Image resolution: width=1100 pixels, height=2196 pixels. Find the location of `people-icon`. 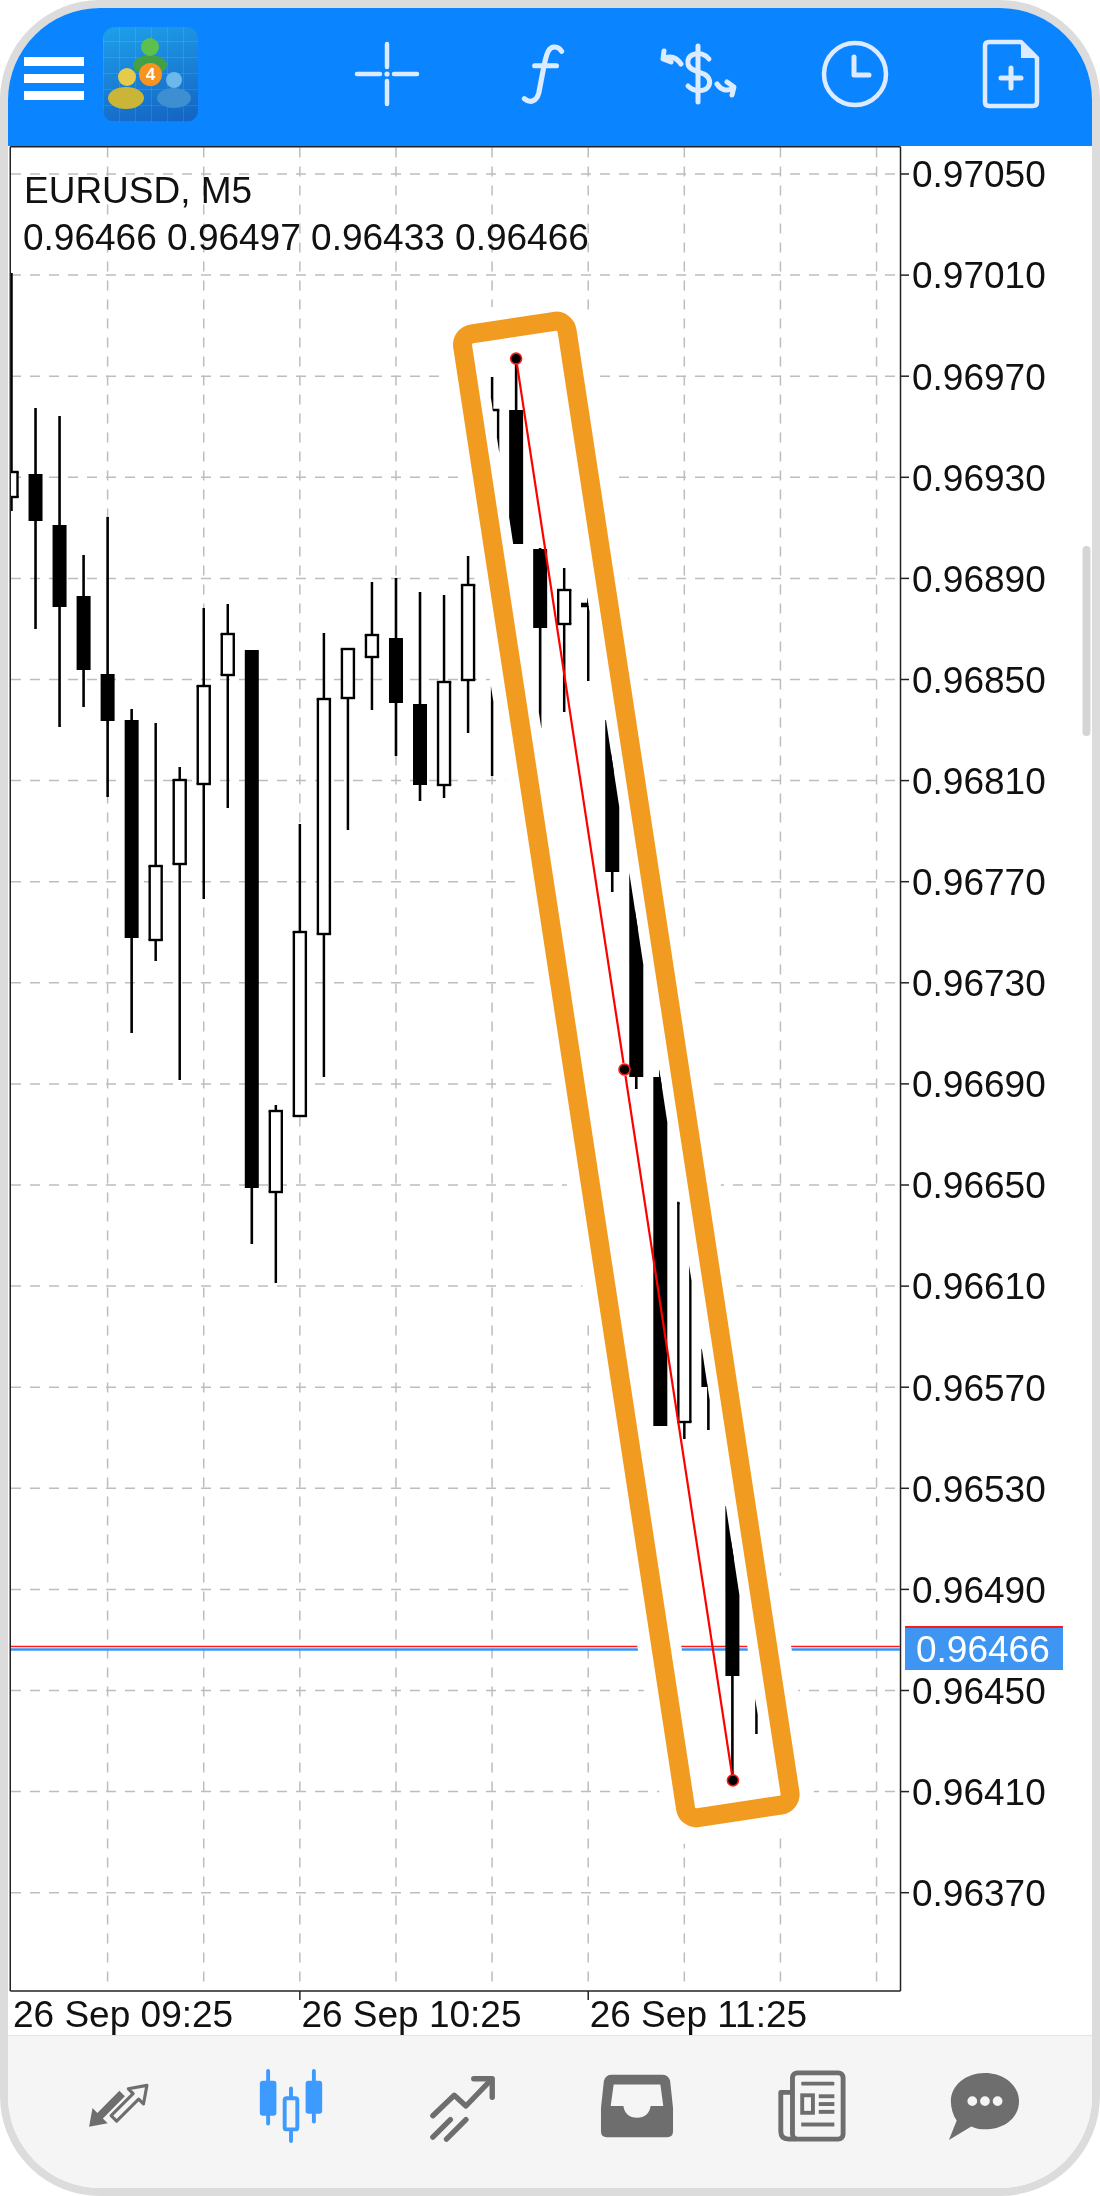

people-icon is located at coordinates (150, 72).